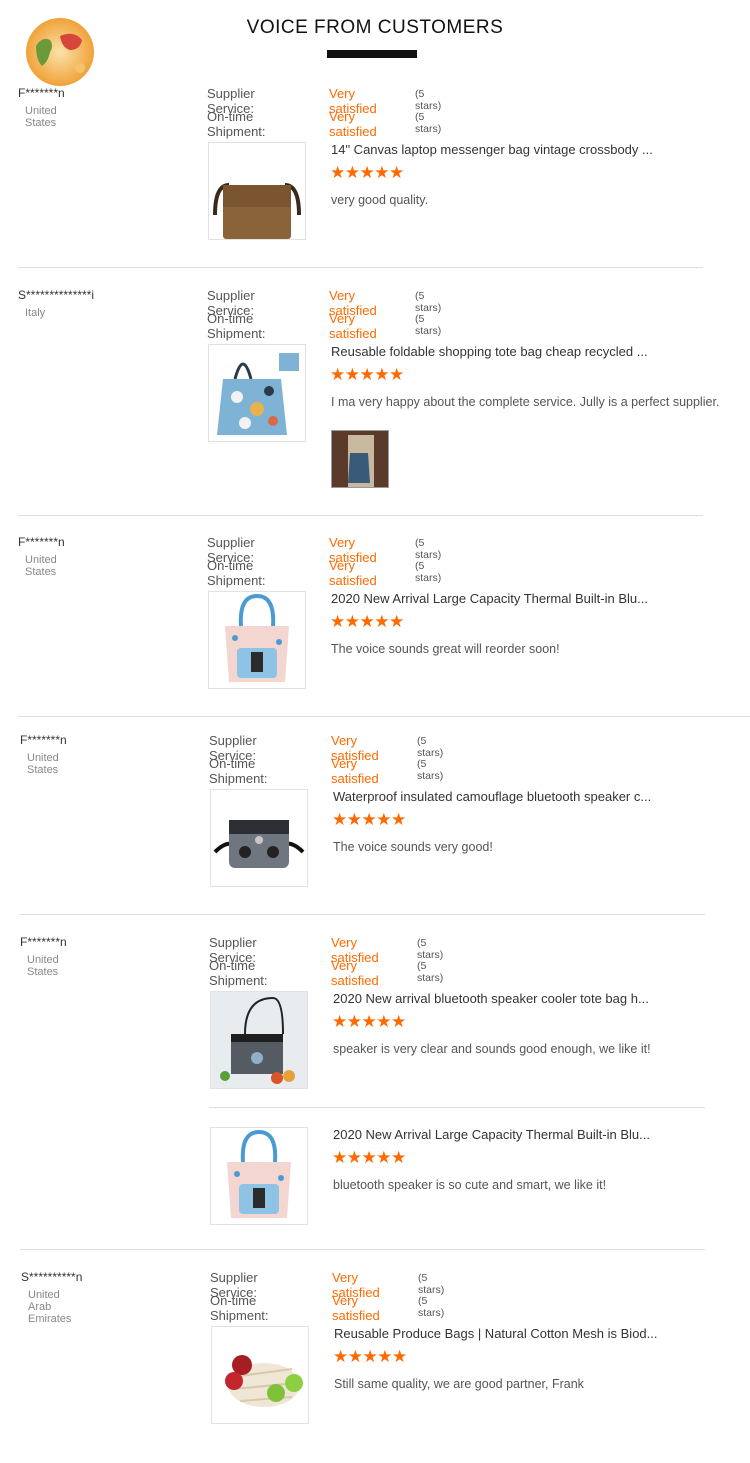 The height and width of the screenshot is (1463, 750). I want to click on customer-photo, so click(360, 459).